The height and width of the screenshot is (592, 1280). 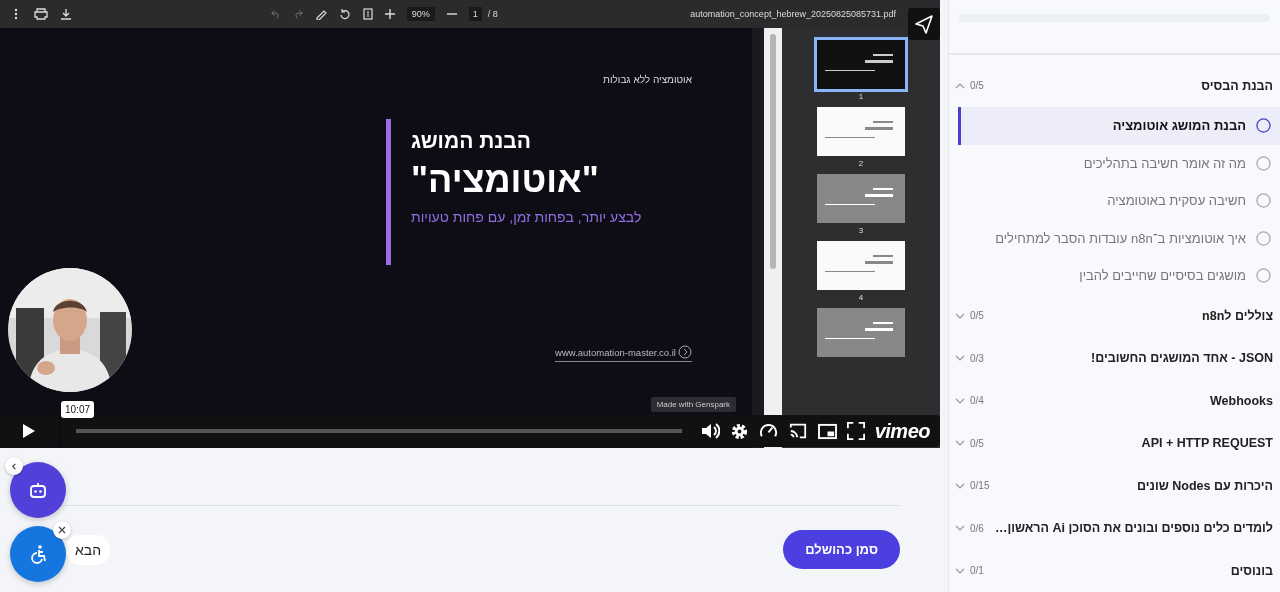 I want to click on accessibility-icon, so click(x=38, y=554).